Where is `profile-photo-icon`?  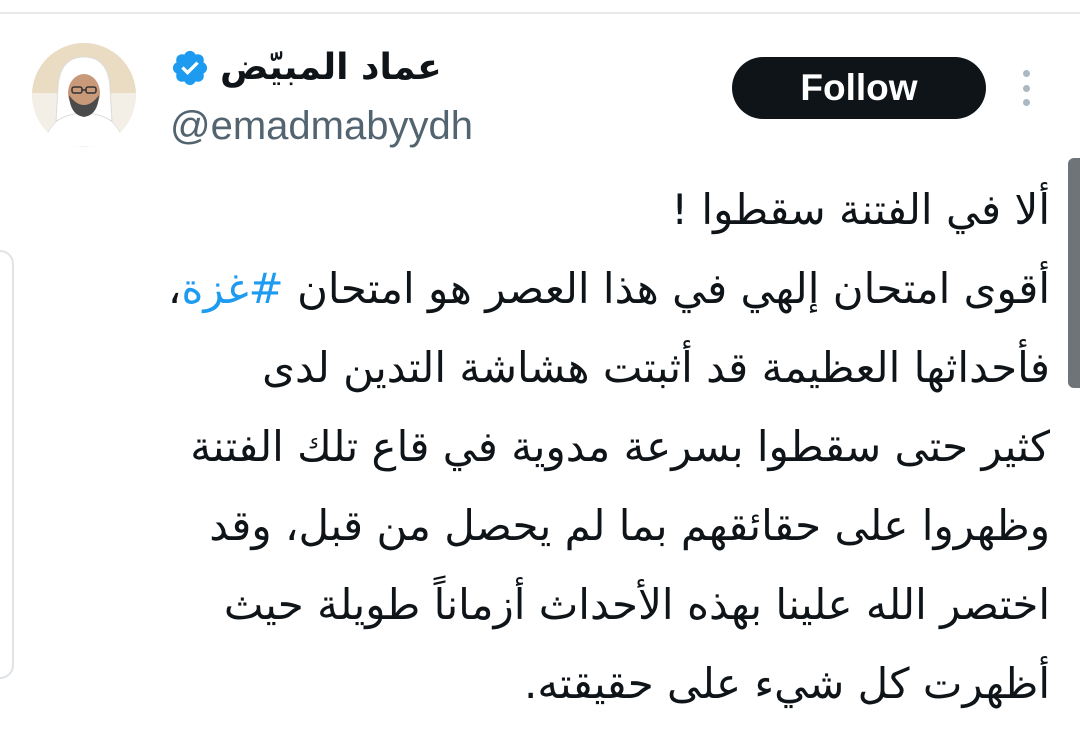 profile-photo-icon is located at coordinates (84, 95).